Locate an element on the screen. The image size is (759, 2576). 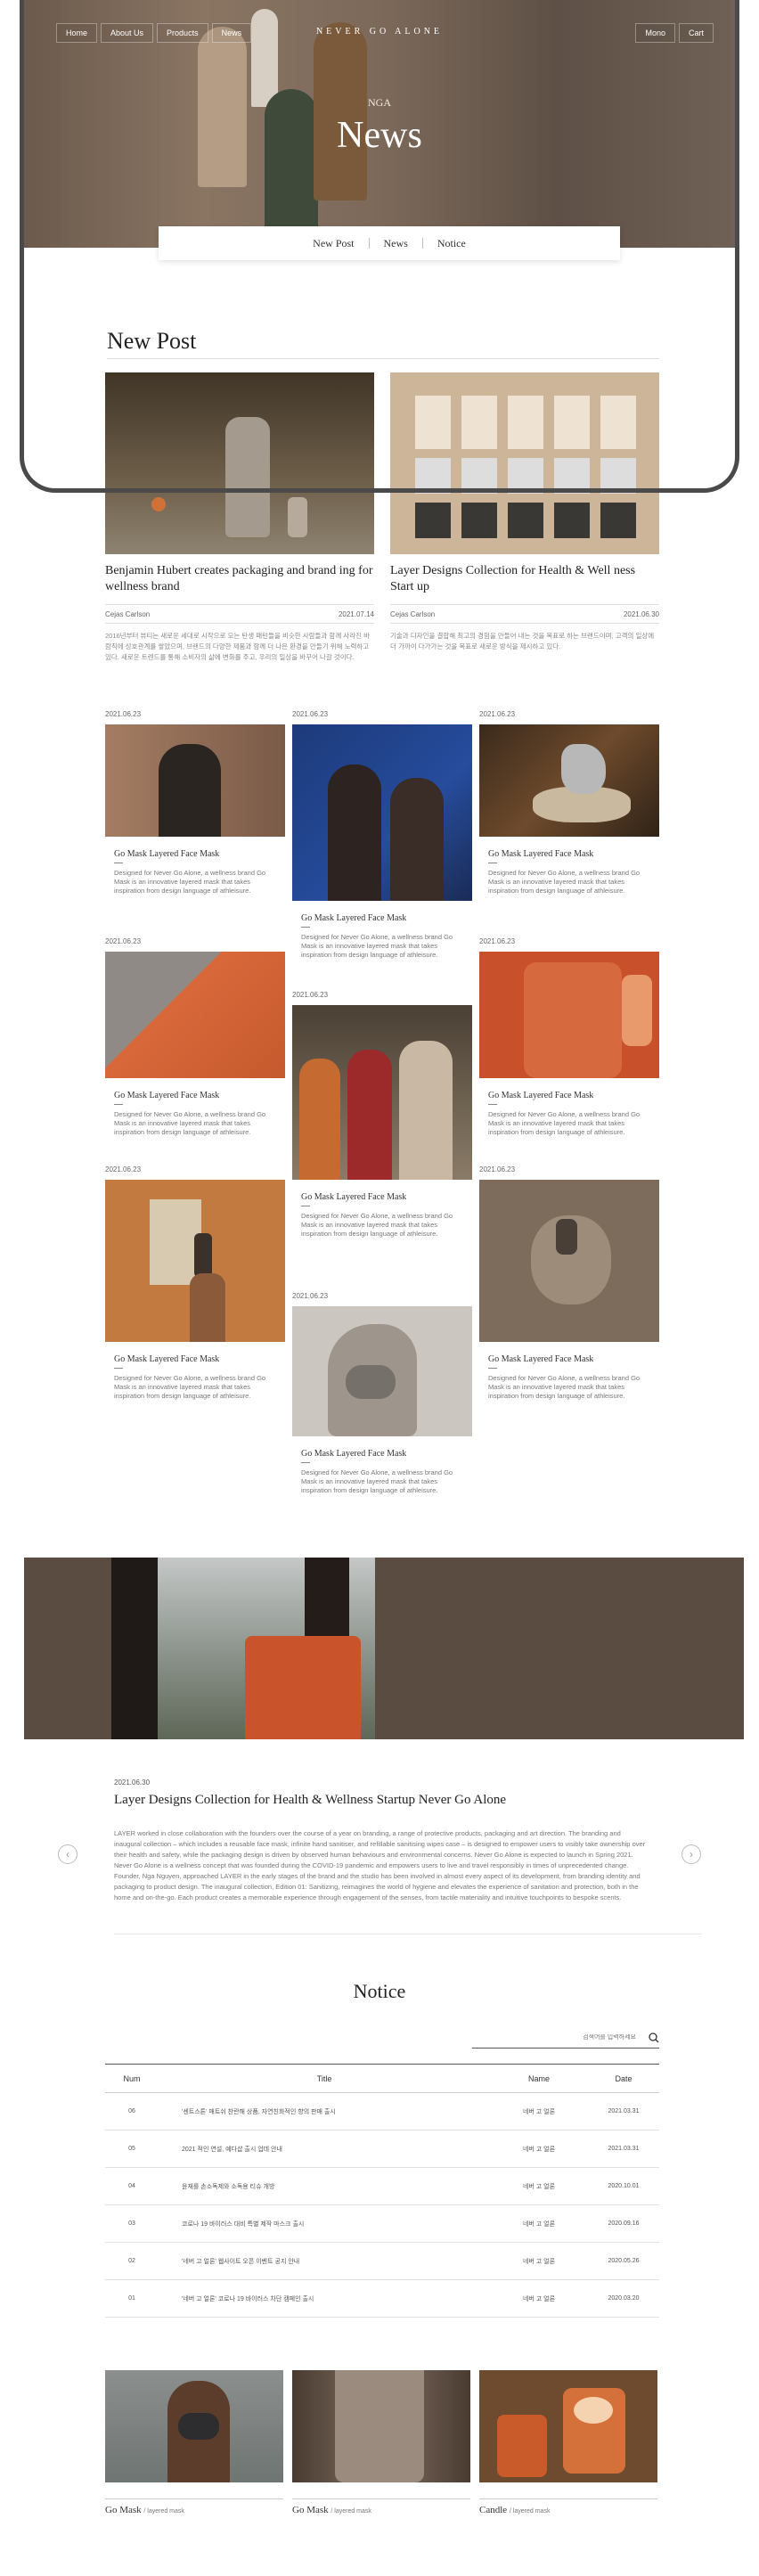
row-date: 2020.03.20 is located at coordinates (623, 2298).